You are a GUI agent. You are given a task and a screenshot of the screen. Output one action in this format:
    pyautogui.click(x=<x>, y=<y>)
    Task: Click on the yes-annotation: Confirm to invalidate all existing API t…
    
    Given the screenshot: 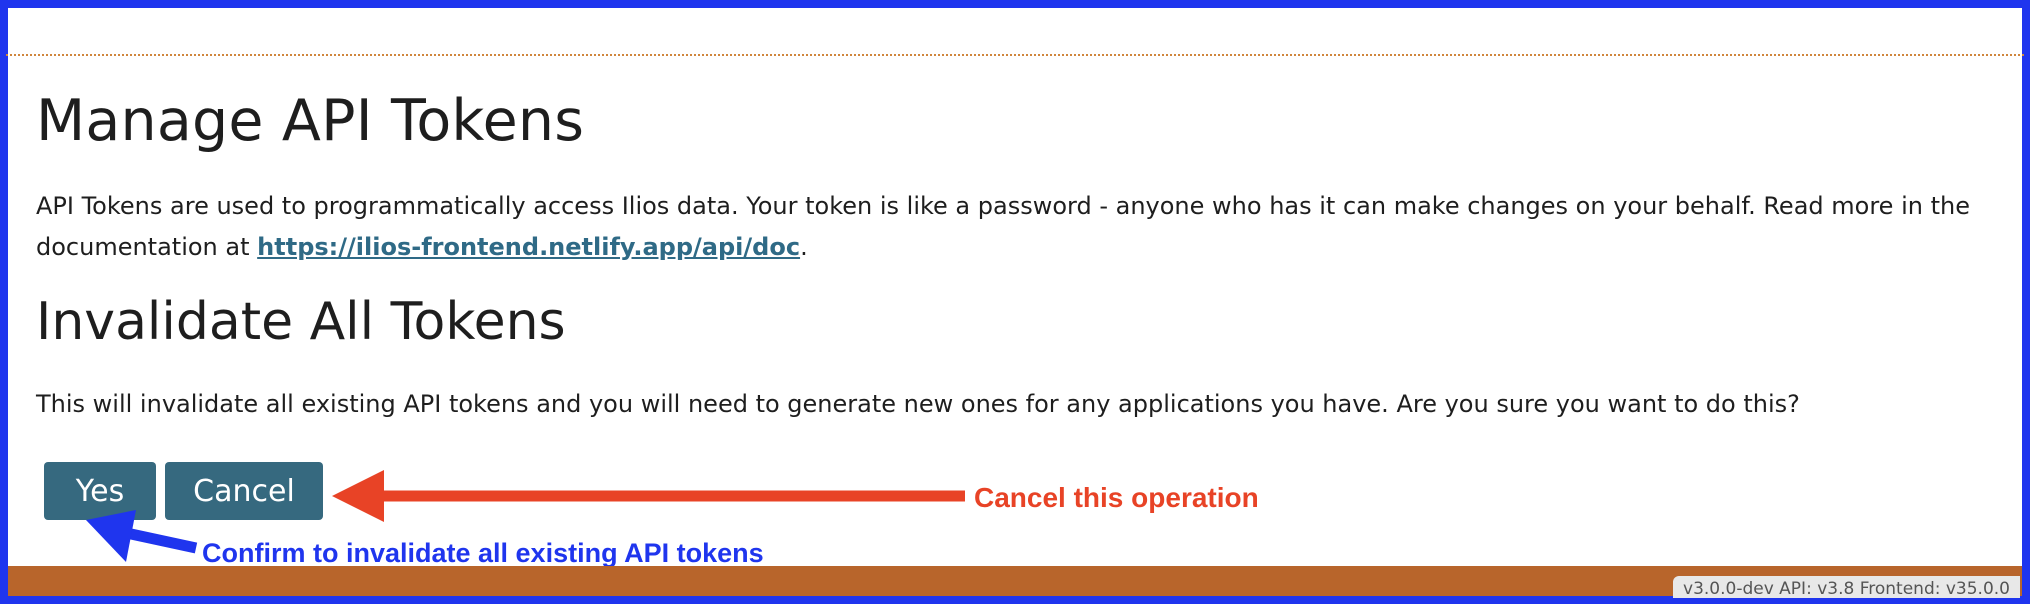 What is the action you would take?
    pyautogui.click(x=483, y=553)
    